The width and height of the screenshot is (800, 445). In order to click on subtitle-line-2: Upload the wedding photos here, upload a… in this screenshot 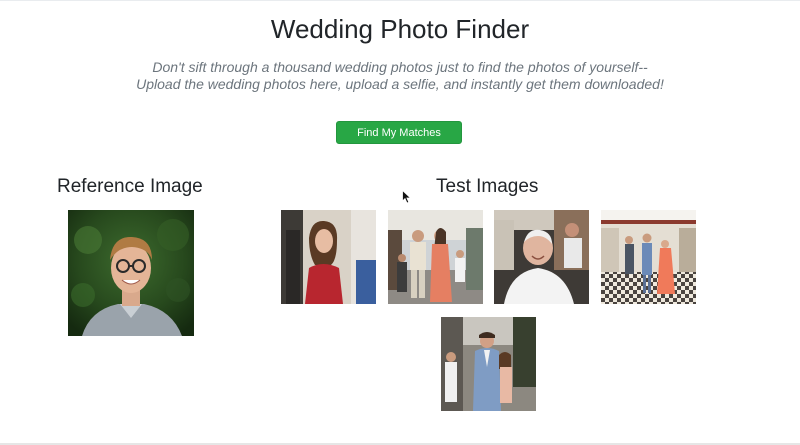, I will do `click(400, 84)`.